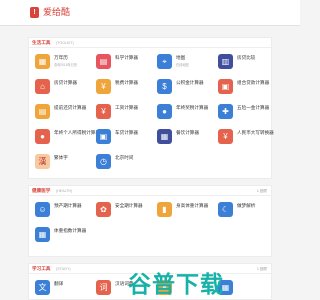  Describe the element at coordinates (125, 62) in the screenshot. I see `tool-item: ▤ 科学计算器` at that location.